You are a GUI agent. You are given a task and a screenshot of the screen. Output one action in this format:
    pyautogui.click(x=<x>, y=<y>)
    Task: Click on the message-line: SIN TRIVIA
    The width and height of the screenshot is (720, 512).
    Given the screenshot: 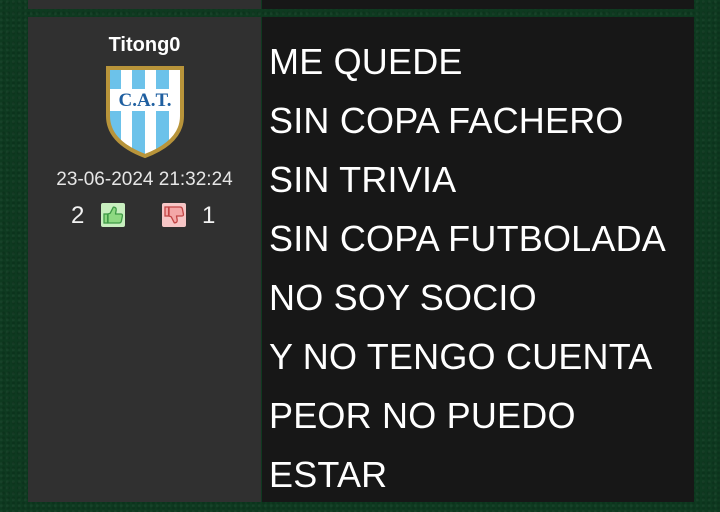 What is the action you would take?
    pyautogui.click(x=363, y=179)
    